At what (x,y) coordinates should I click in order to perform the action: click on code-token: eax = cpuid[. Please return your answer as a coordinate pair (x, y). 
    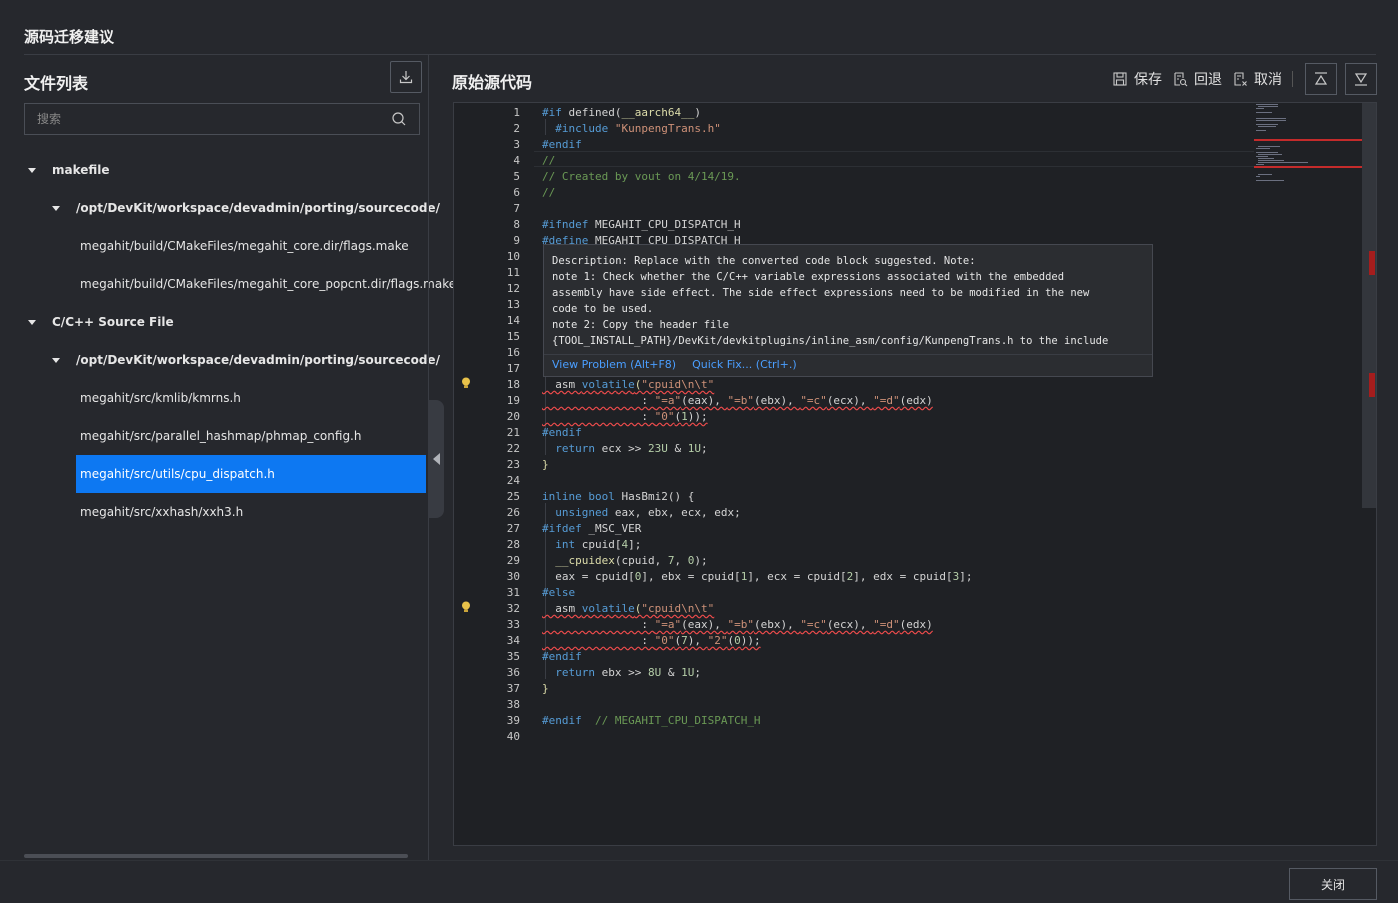
    Looking at the image, I should click on (588, 576).